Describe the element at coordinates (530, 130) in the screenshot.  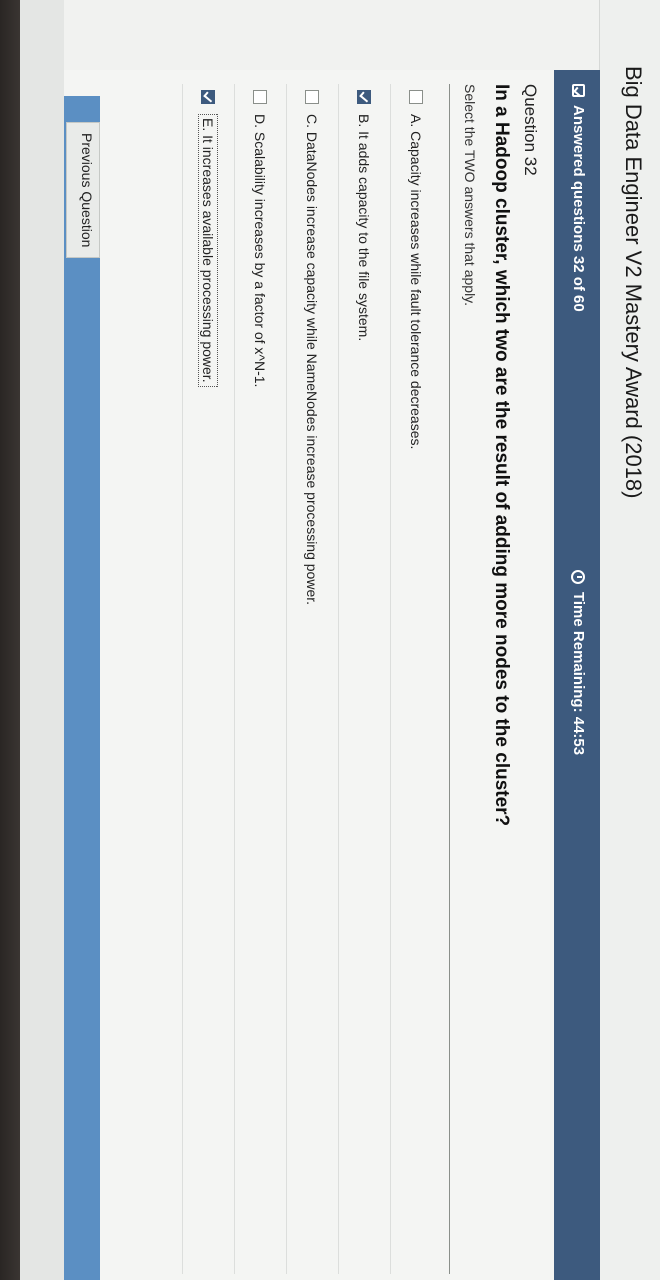
I see `question-number: Question 32` at that location.